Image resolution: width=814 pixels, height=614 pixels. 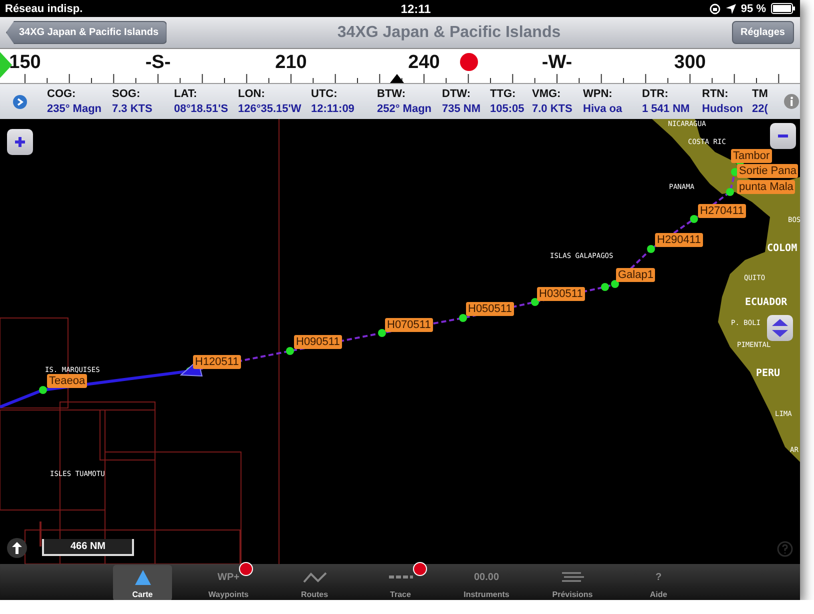 I want to click on tab-item: Trace, so click(x=400, y=582).